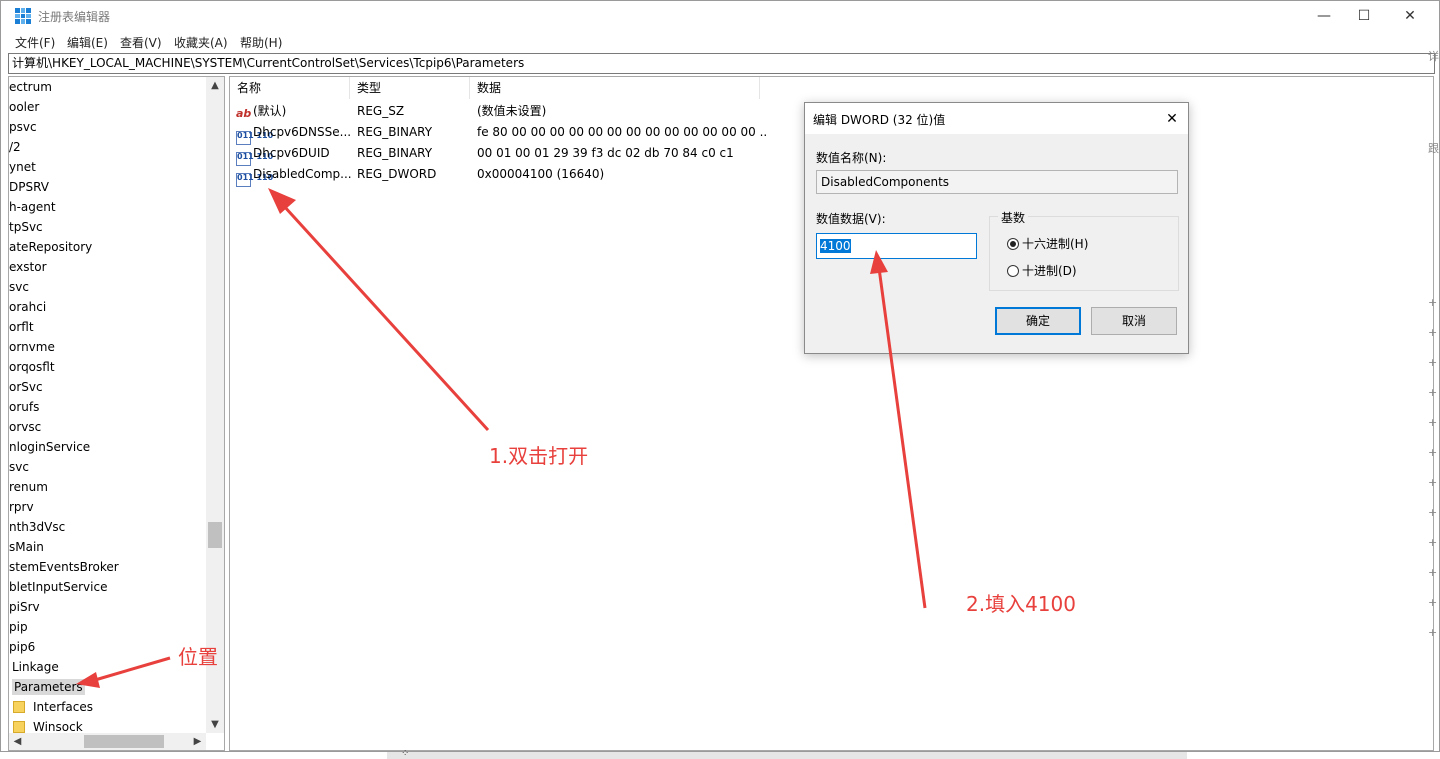  I want to click on tree-item: orufs, so click(24, 407).